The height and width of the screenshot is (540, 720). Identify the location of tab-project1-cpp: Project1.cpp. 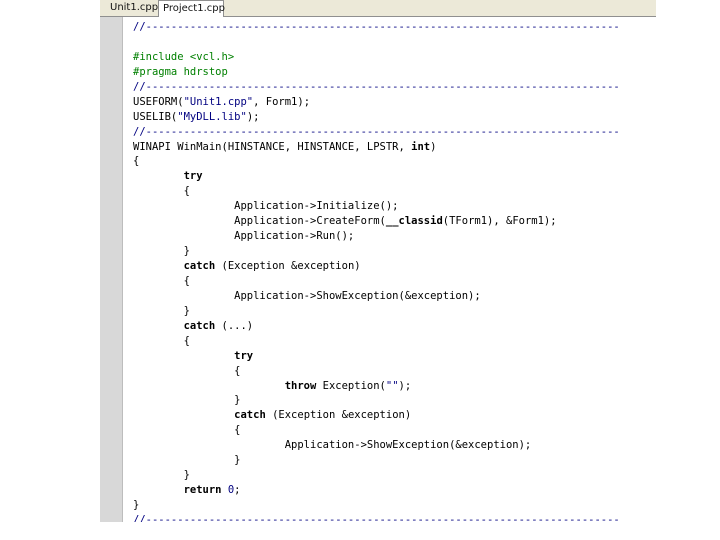
(191, 8).